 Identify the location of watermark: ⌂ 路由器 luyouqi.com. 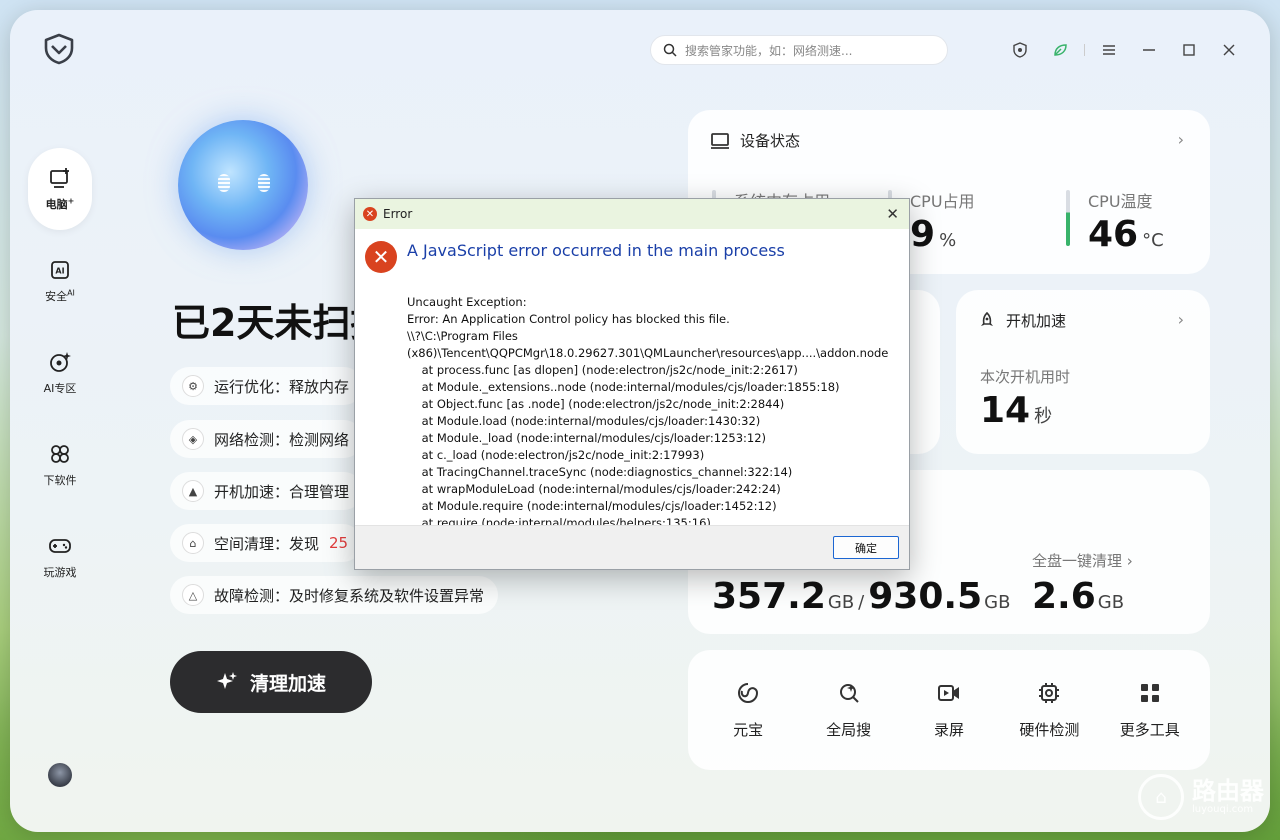
(1201, 797).